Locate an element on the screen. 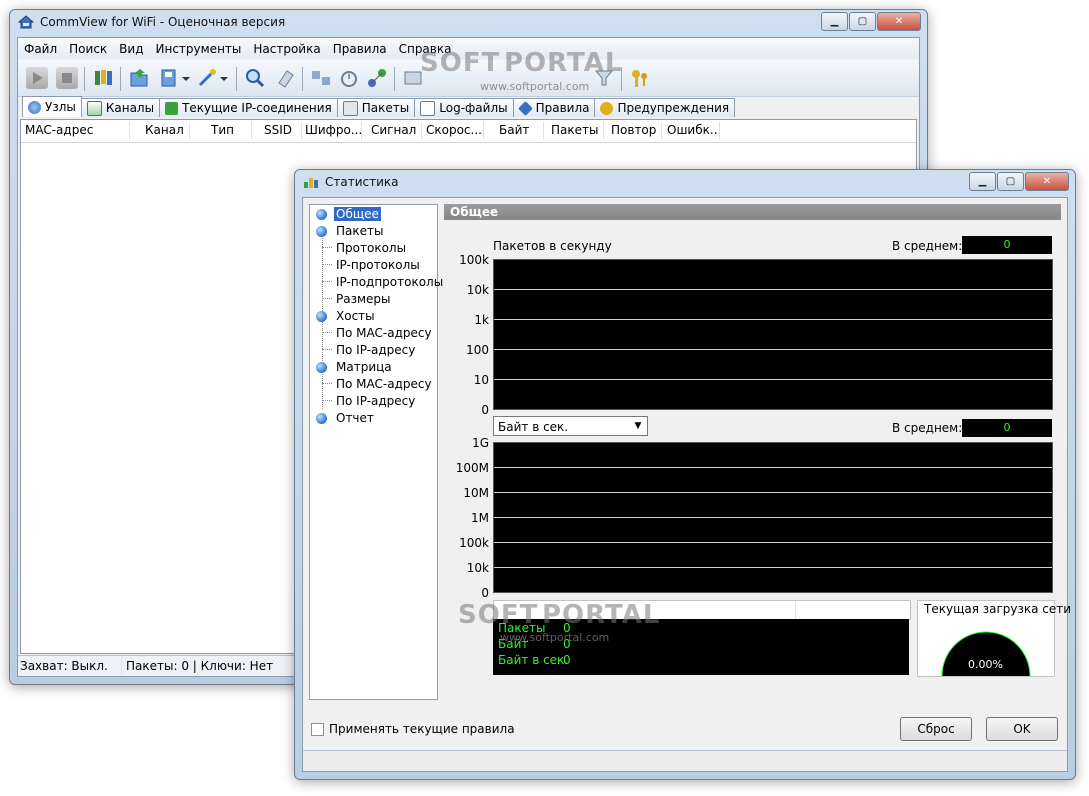 This screenshot has height=796, width=1089. tab-label: Log-файлы is located at coordinates (473, 108).